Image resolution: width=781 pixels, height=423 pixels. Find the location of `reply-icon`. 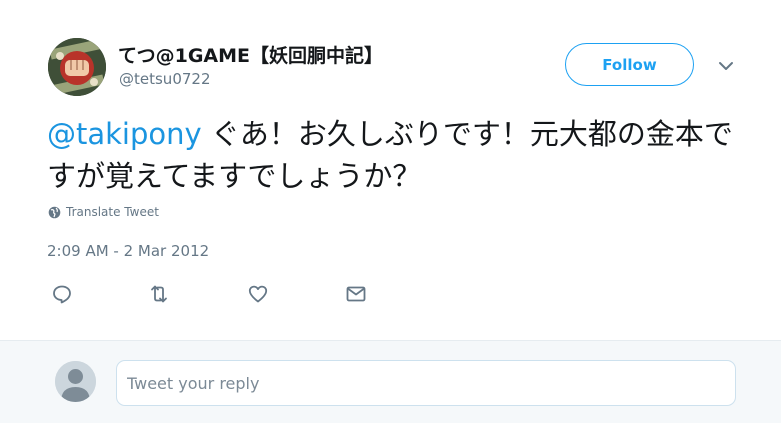

reply-icon is located at coordinates (62, 294).